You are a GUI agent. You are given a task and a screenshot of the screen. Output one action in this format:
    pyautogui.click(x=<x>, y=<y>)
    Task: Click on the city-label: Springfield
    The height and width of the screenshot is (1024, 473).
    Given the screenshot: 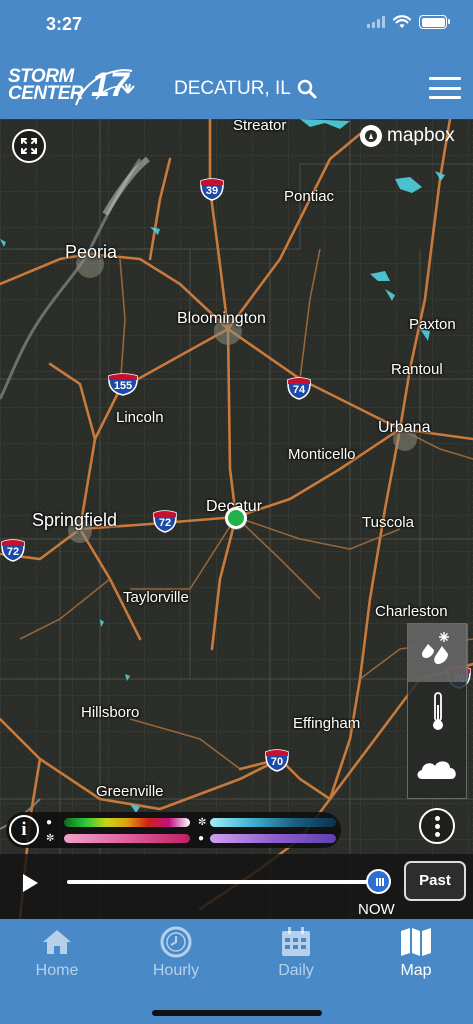 What is the action you would take?
    pyautogui.click(x=75, y=520)
    